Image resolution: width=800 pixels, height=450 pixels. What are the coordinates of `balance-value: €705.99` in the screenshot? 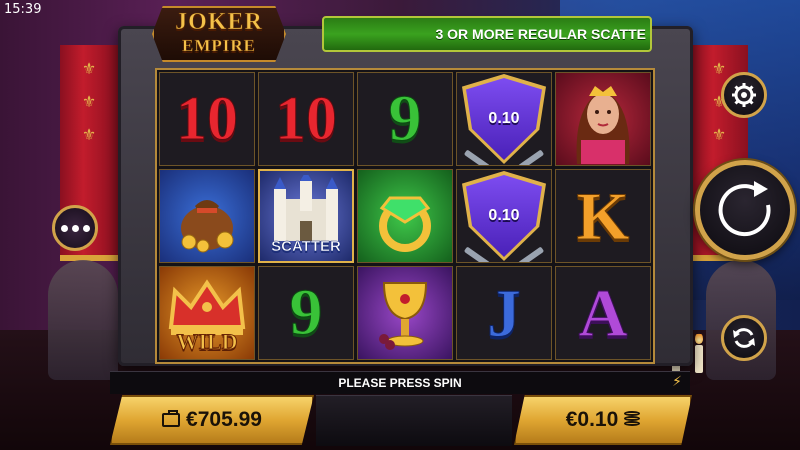 It's located at (224, 419).